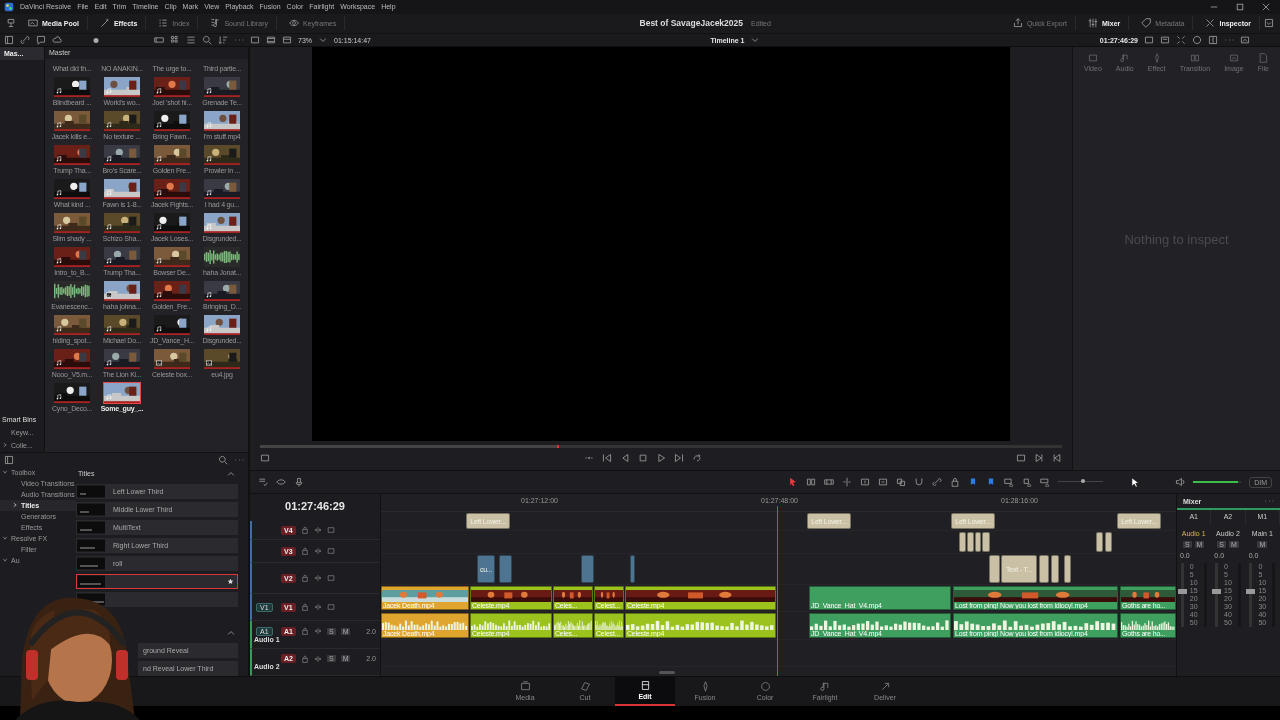 This screenshot has width=1280, height=720. Describe the element at coordinates (315, 507) in the screenshot. I see `timeline-timecode: 01:27:46:29` at that location.